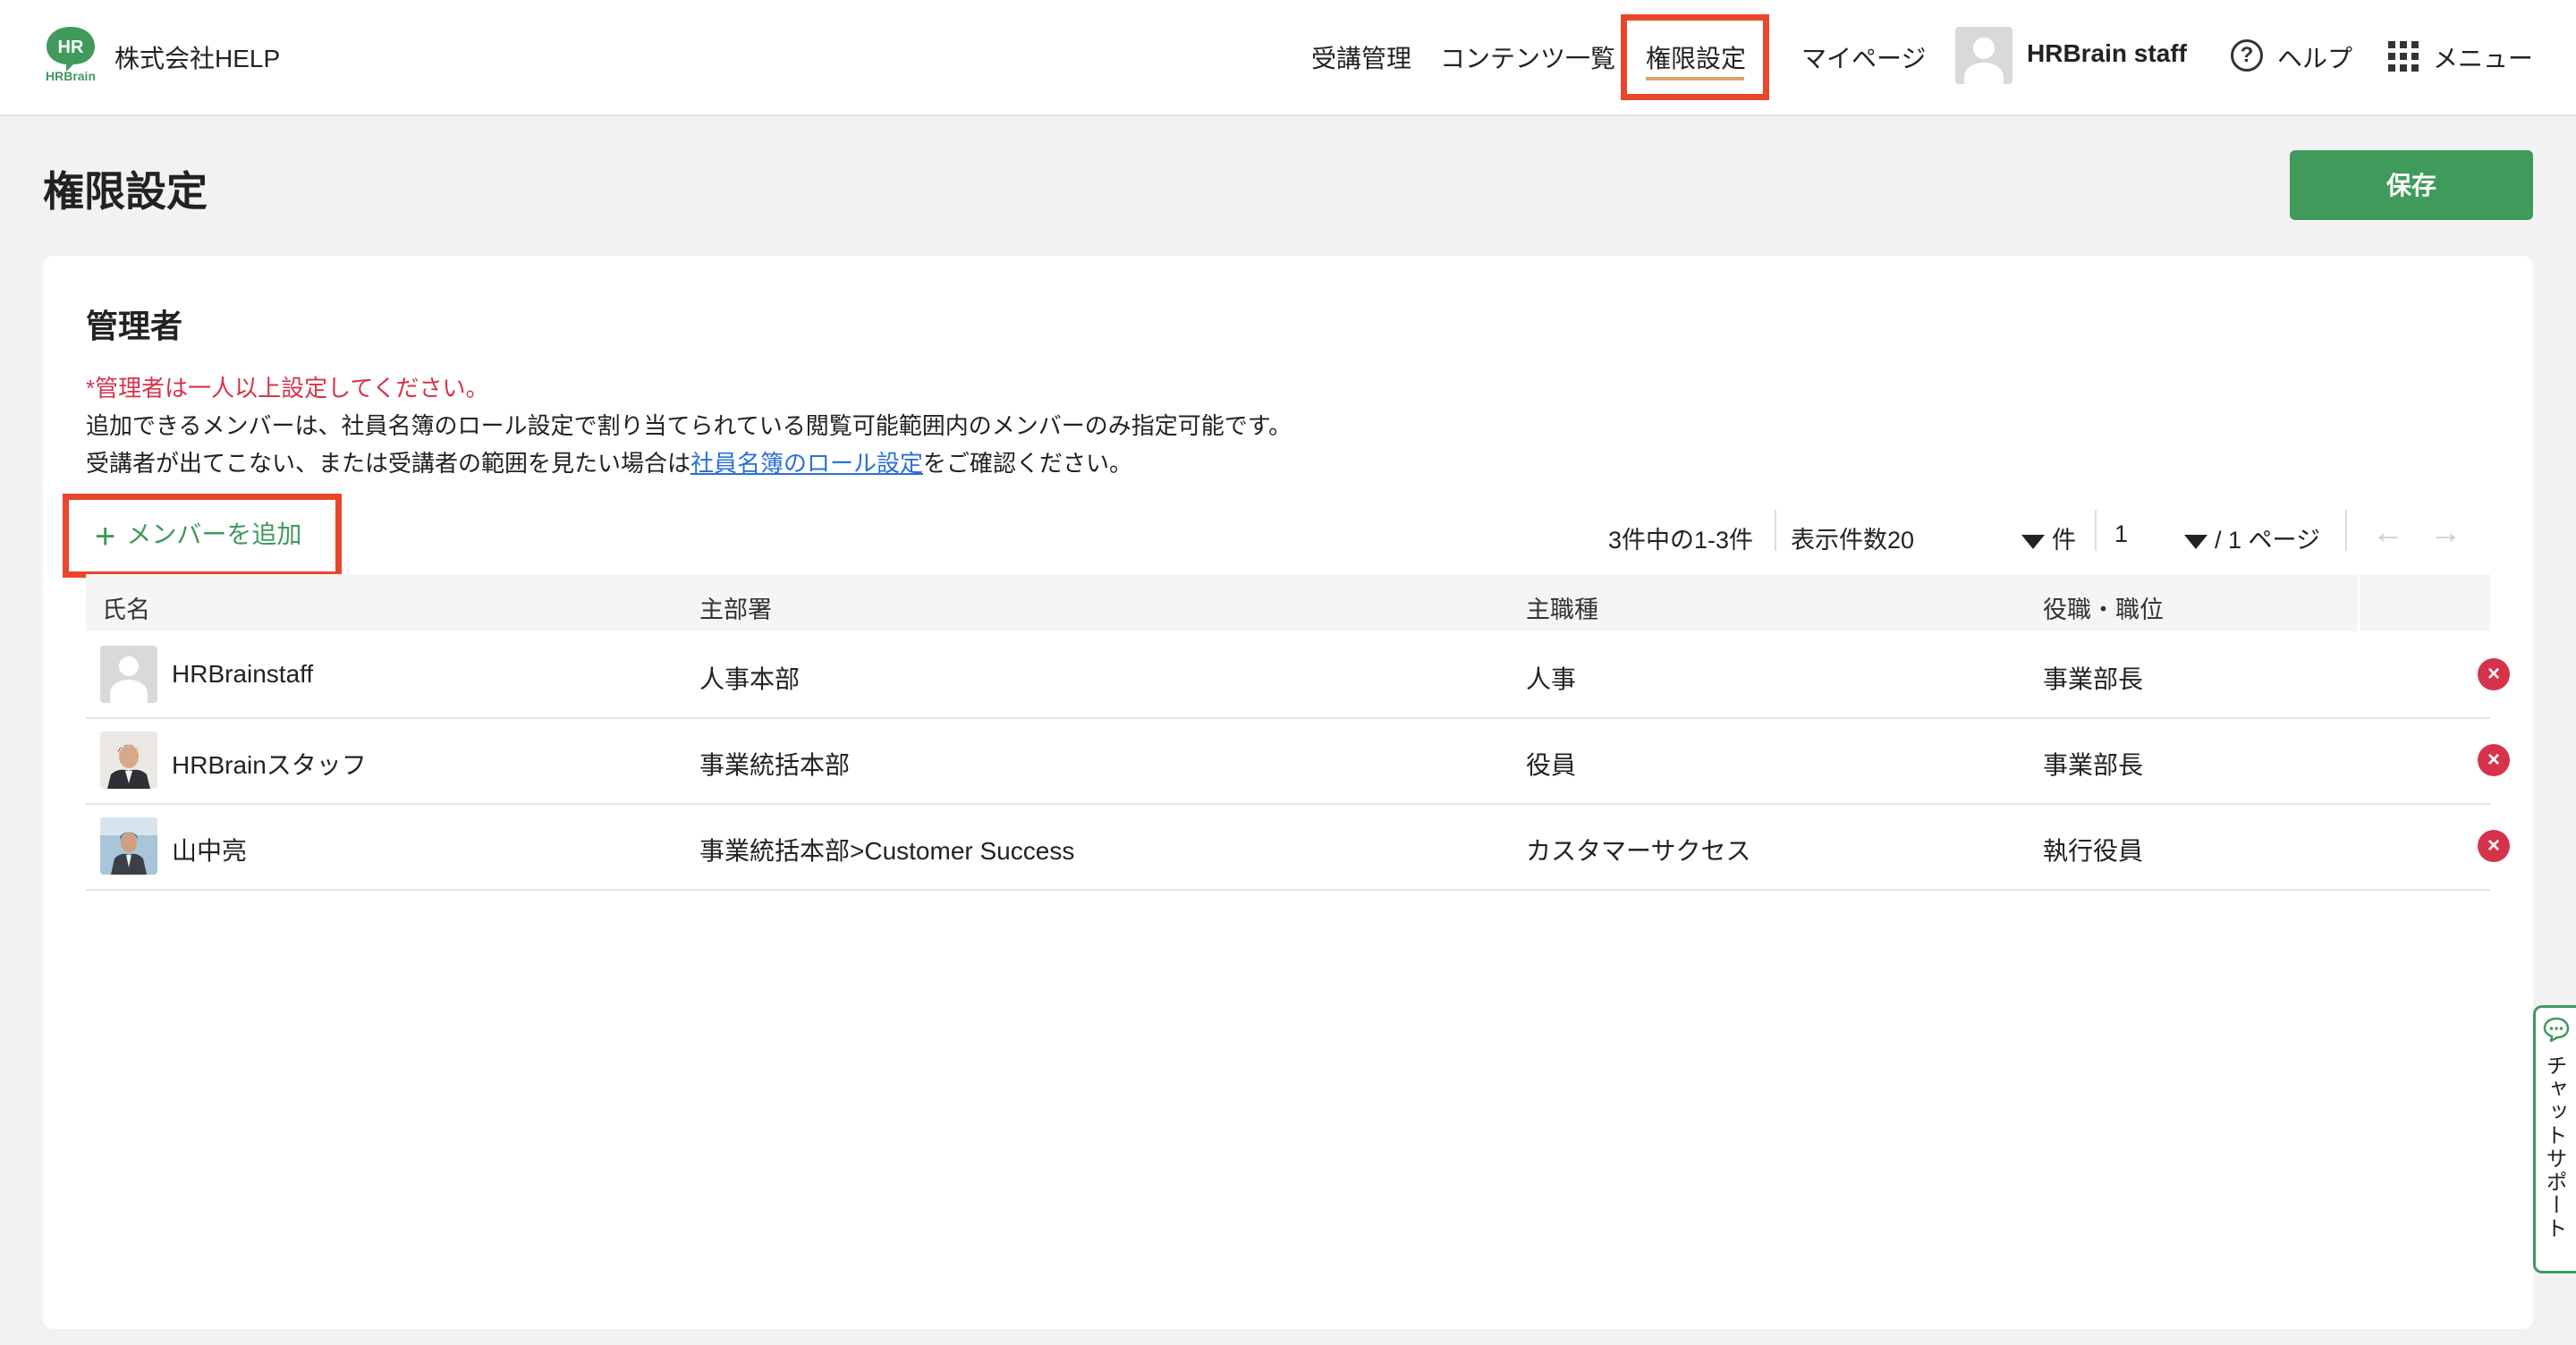 Image resolution: width=2576 pixels, height=1345 pixels. What do you see at coordinates (2445, 532) in the screenshot?
I see `next-page-arrow-icon: →` at bounding box center [2445, 532].